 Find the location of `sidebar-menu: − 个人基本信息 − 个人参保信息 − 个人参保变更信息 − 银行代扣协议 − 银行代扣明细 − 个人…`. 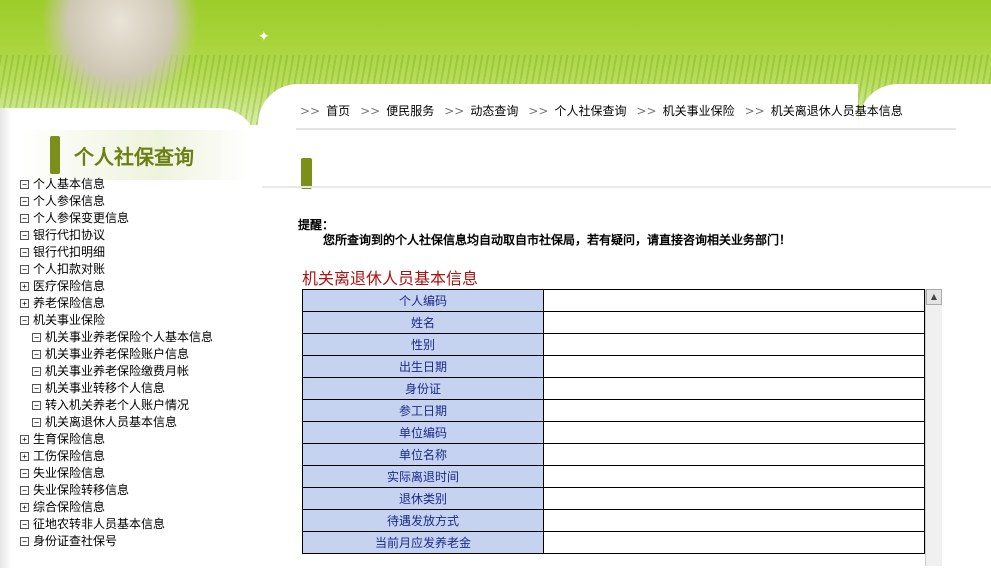

sidebar-menu: − 个人基本信息 − 个人参保信息 − 个人参保变更信息 − 银行代扣协议 − 银行代扣明细 − 个人… is located at coordinates (116, 363).